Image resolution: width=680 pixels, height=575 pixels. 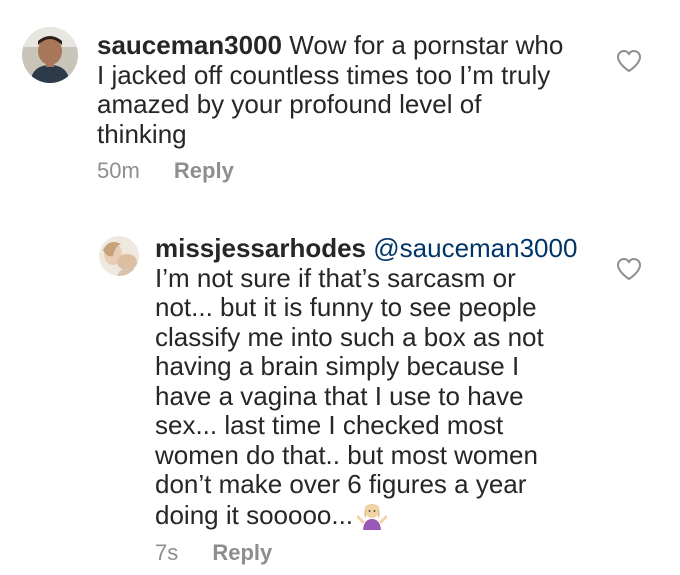 I want to click on comment-timestamp: 7s, so click(x=167, y=552).